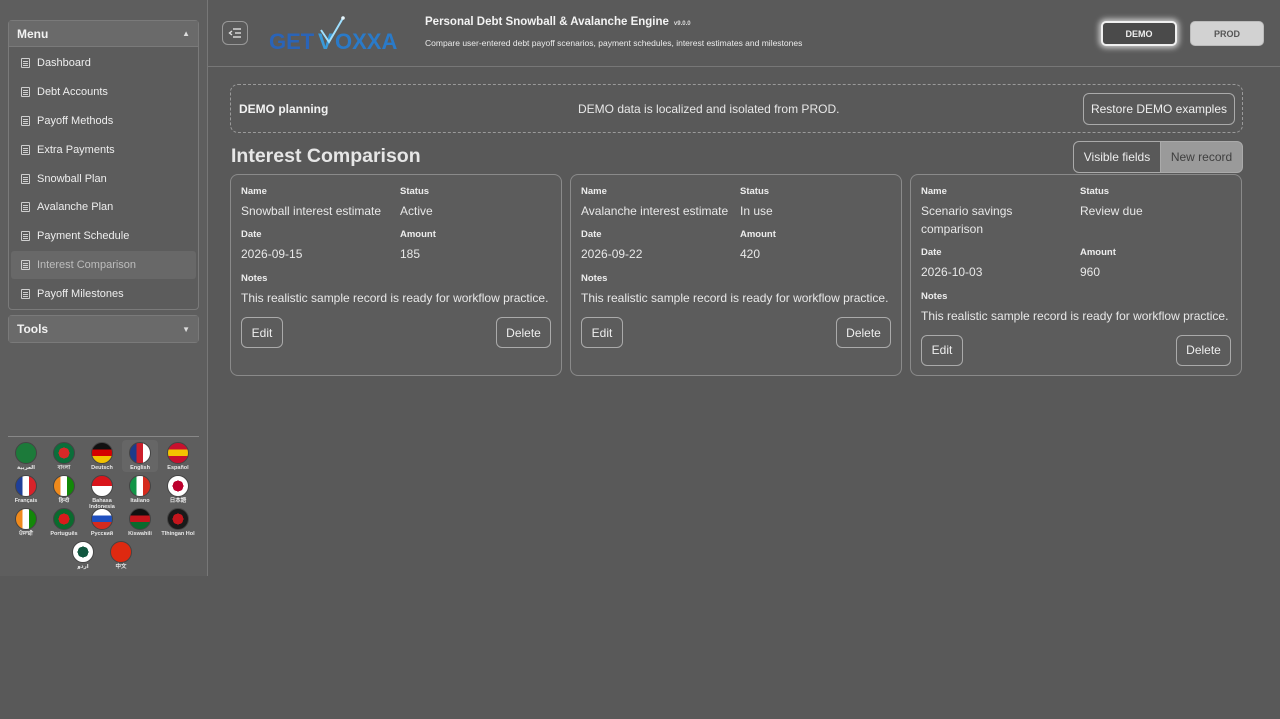  What do you see at coordinates (815, 203) in the screenshot?
I see `status-field: Status In use` at bounding box center [815, 203].